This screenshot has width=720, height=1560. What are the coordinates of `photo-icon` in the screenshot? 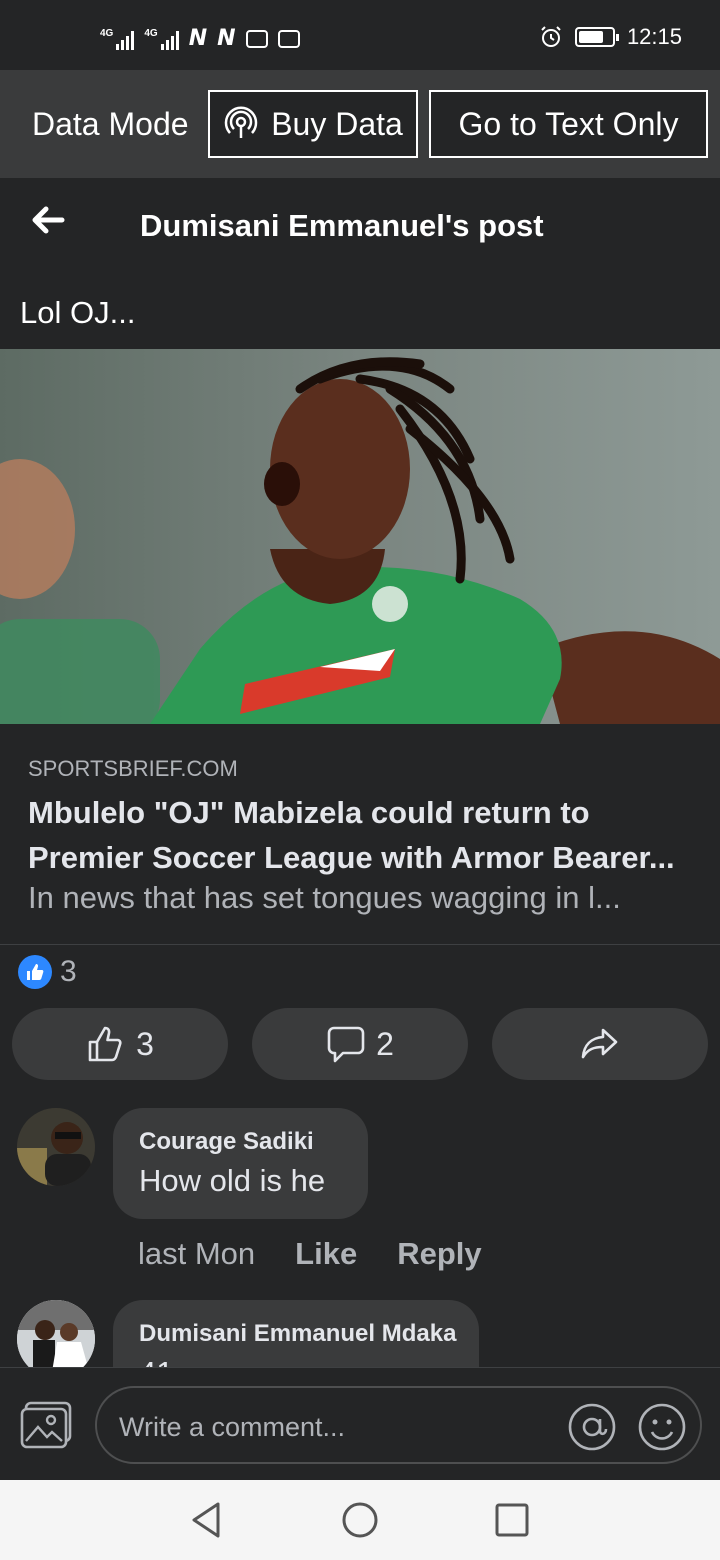 It's located at (46, 1425).